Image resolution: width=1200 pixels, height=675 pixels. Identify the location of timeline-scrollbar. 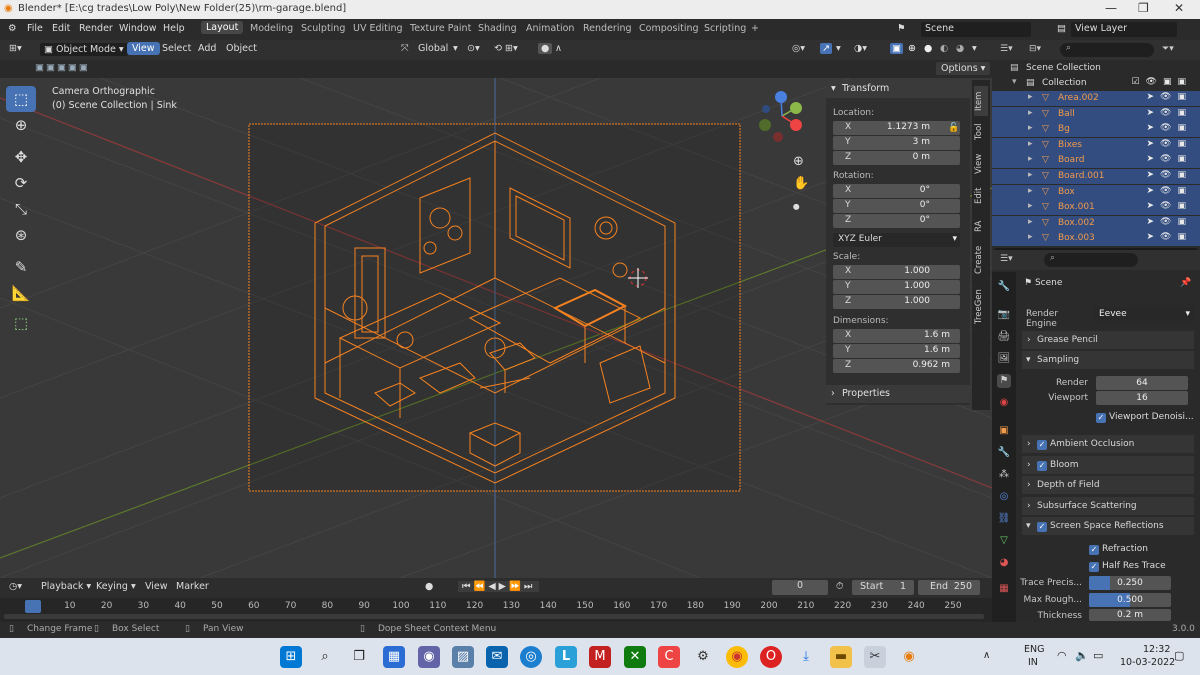
(494, 616).